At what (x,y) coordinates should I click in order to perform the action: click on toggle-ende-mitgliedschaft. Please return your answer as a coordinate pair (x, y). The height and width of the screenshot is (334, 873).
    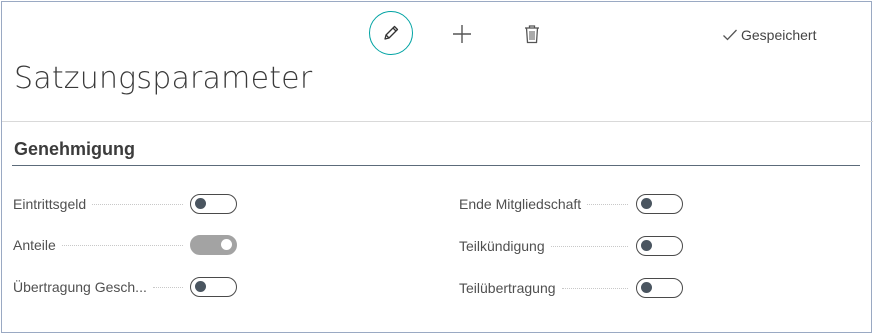
    Looking at the image, I should click on (659, 204).